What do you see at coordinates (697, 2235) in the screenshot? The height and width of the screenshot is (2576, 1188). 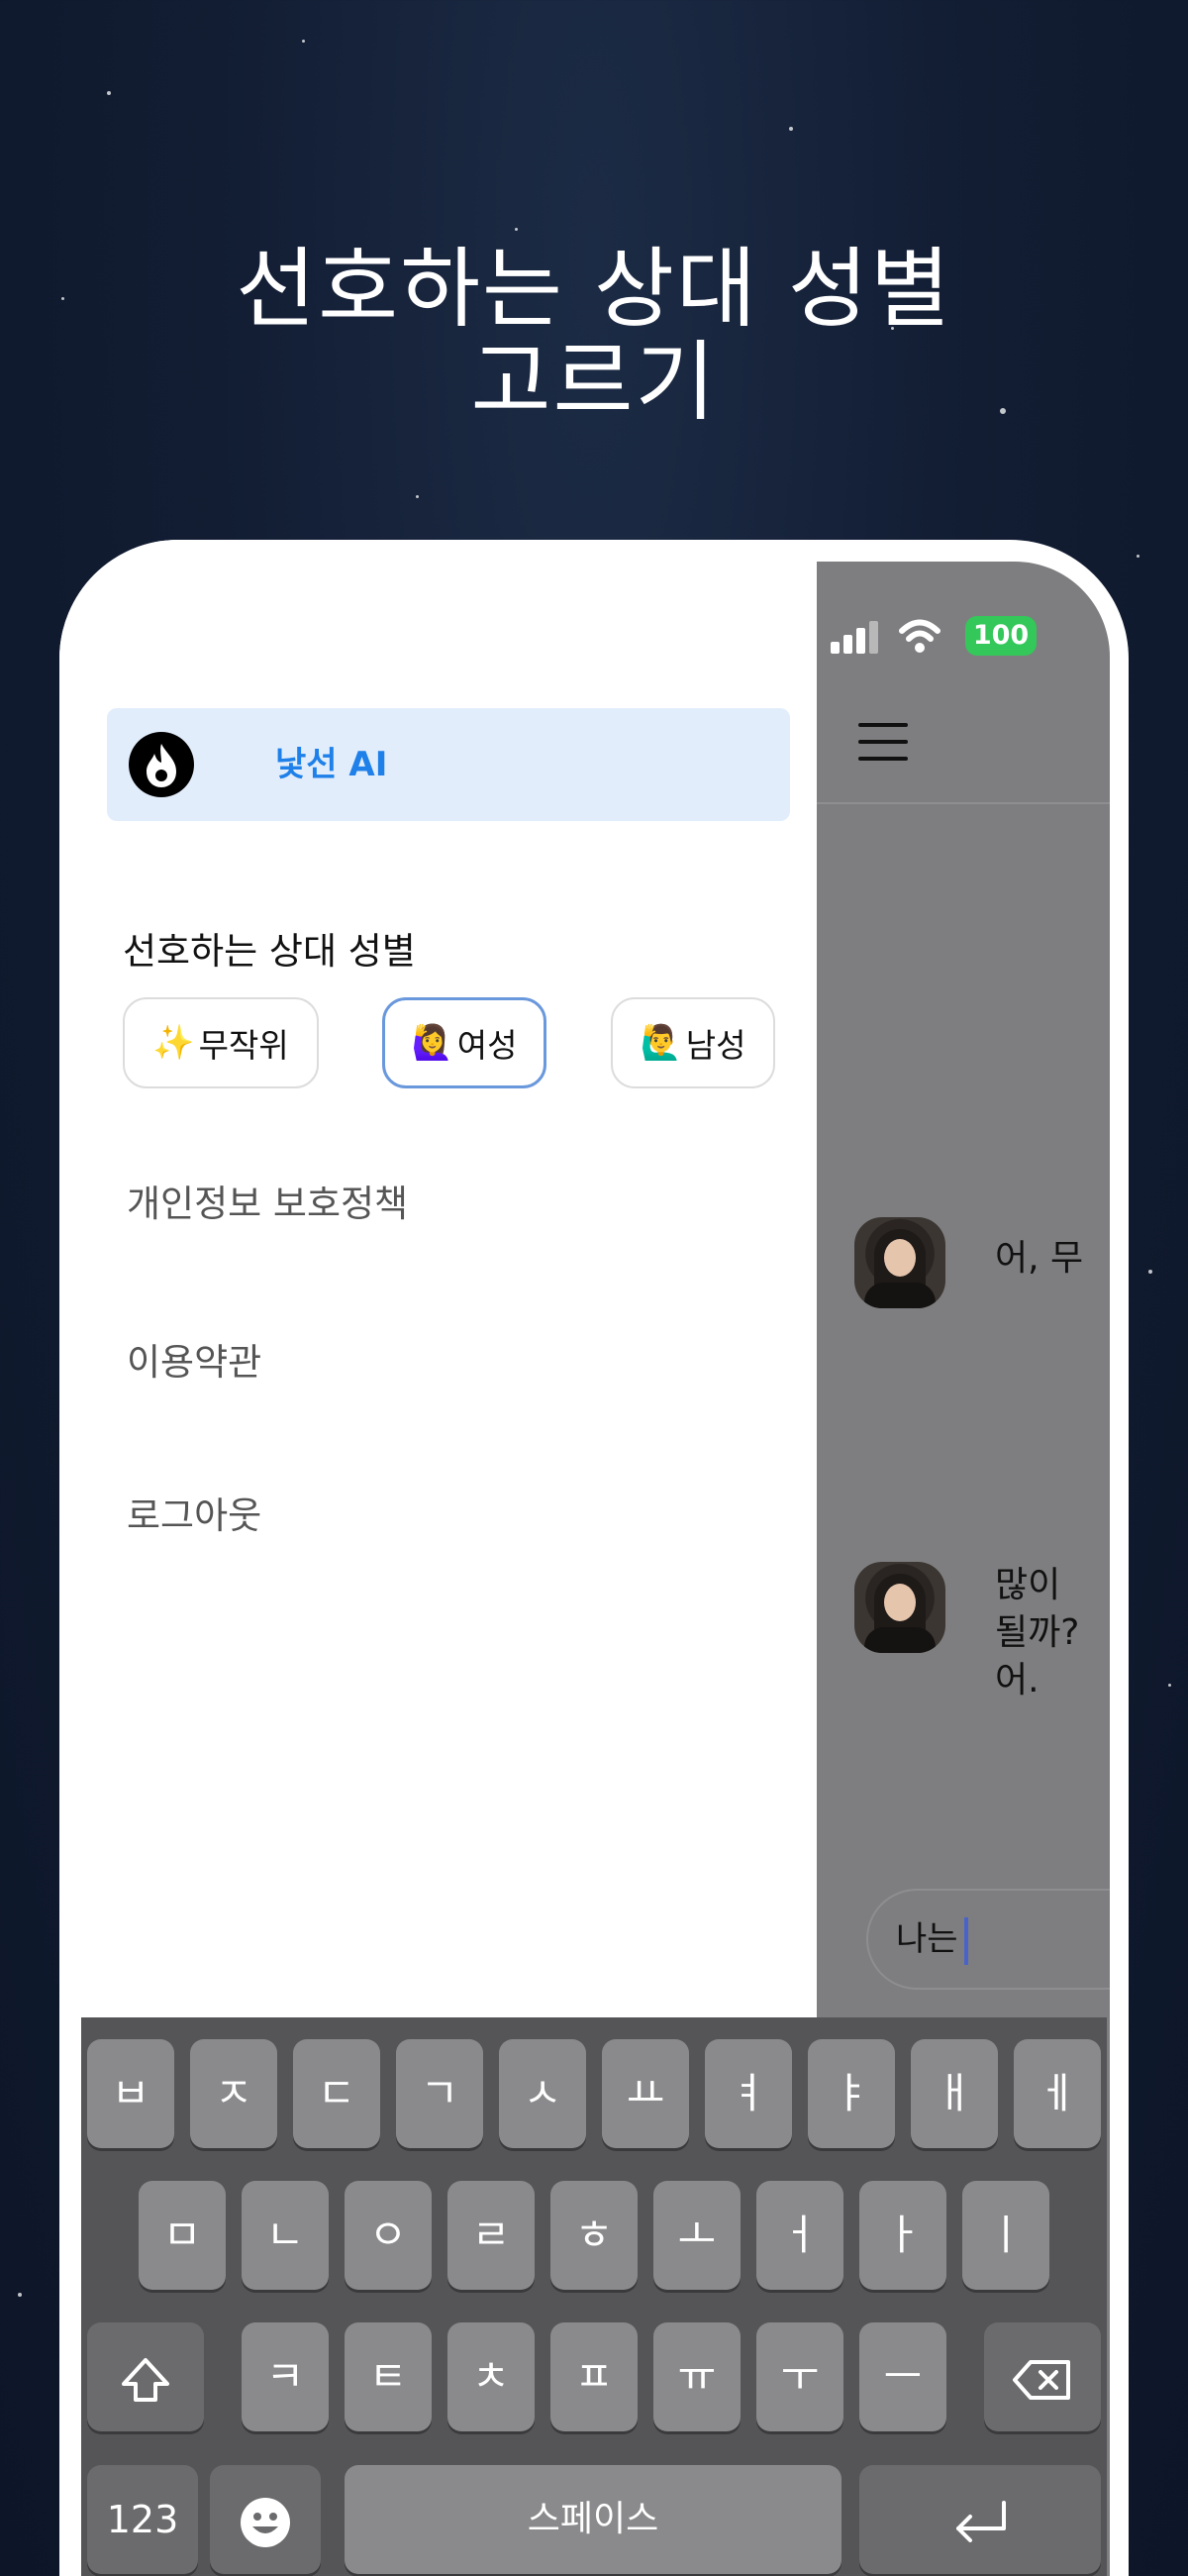 I see `key: ㅗ` at bounding box center [697, 2235].